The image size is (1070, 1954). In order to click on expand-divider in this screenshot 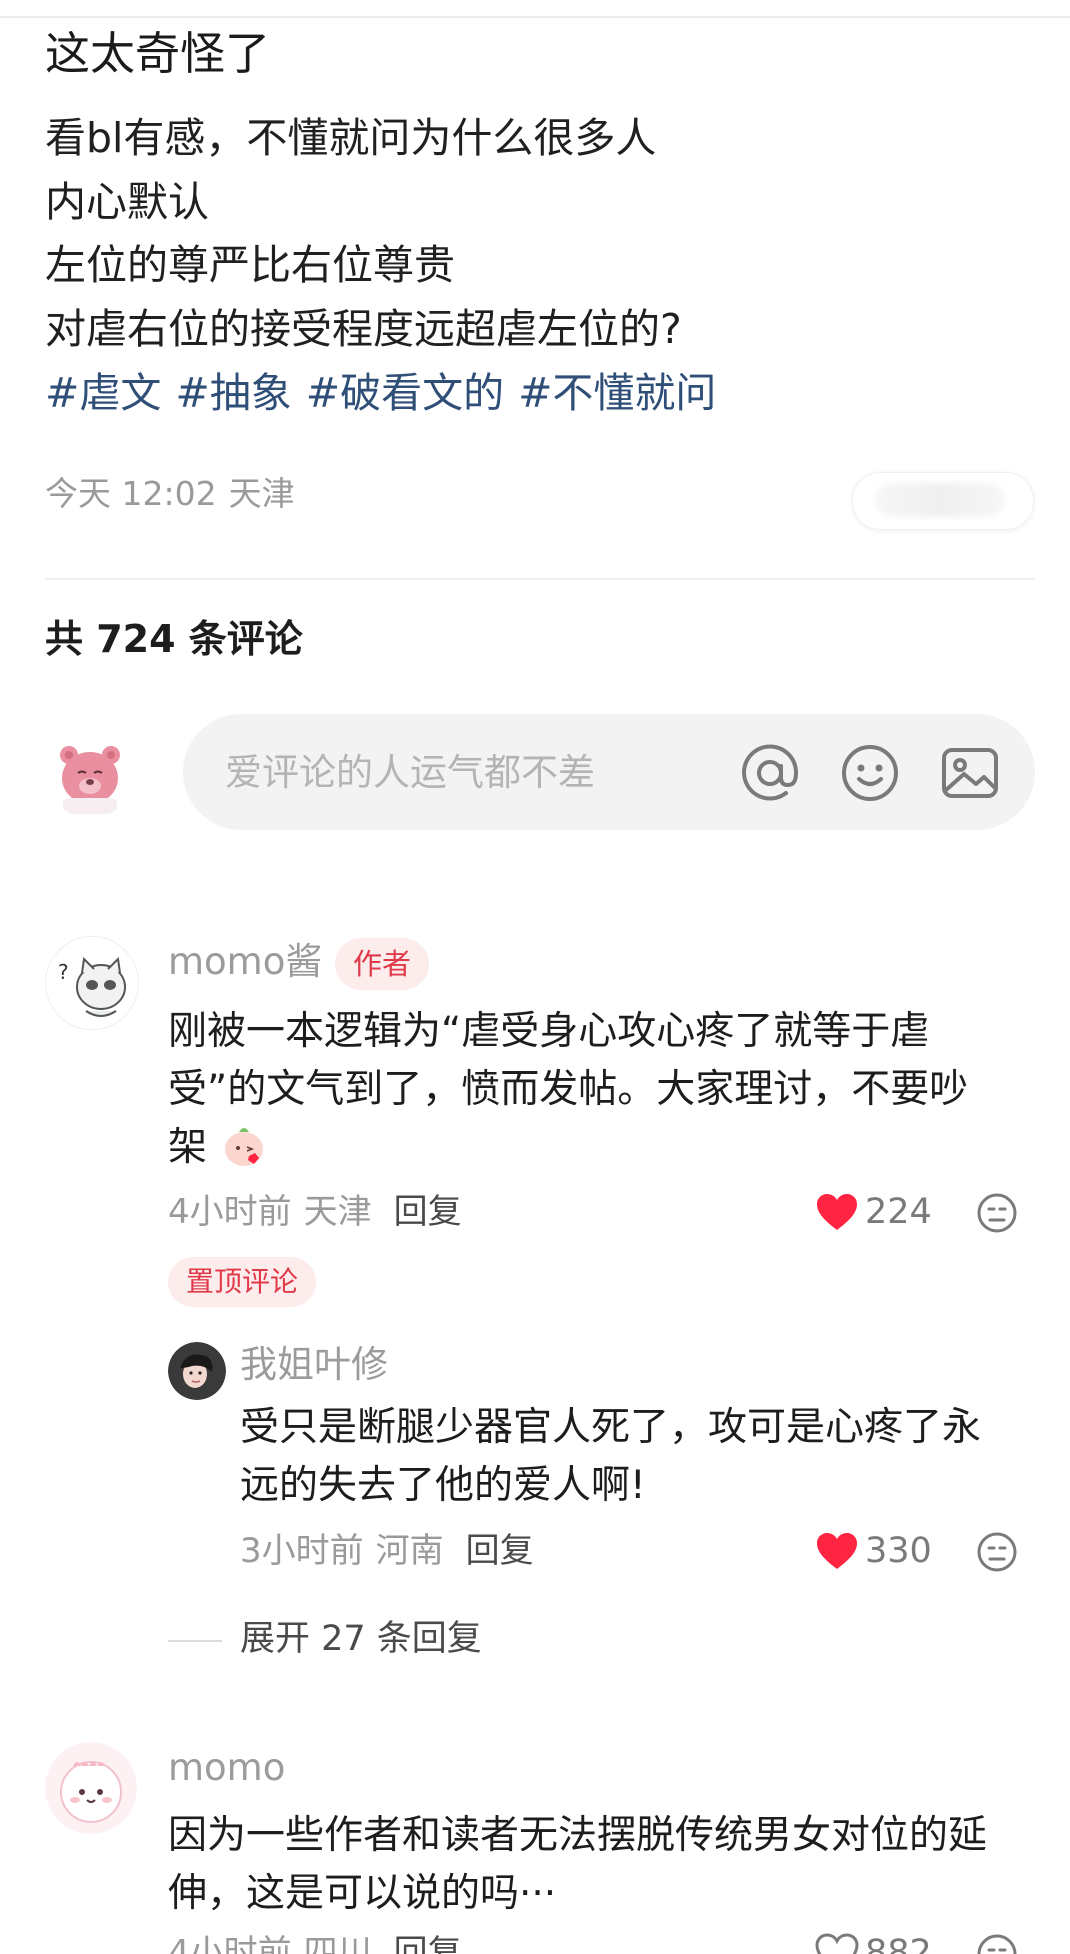, I will do `click(195, 1641)`.